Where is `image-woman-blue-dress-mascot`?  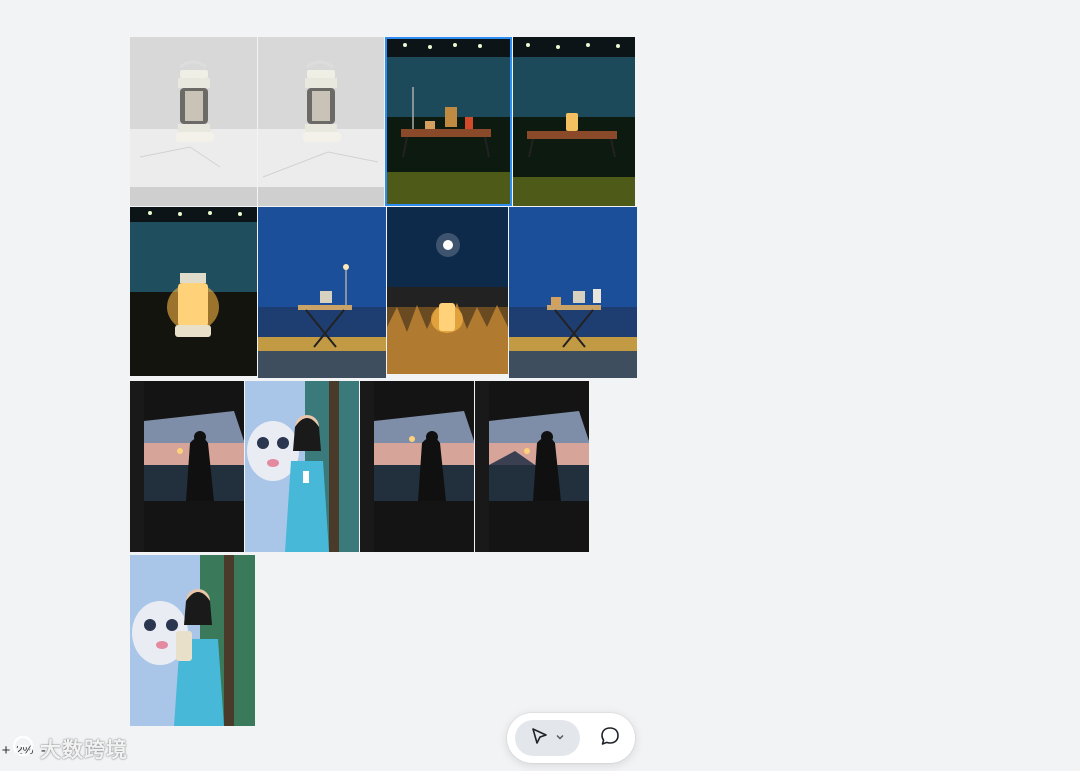
image-woman-blue-dress-mascot is located at coordinates (302, 466).